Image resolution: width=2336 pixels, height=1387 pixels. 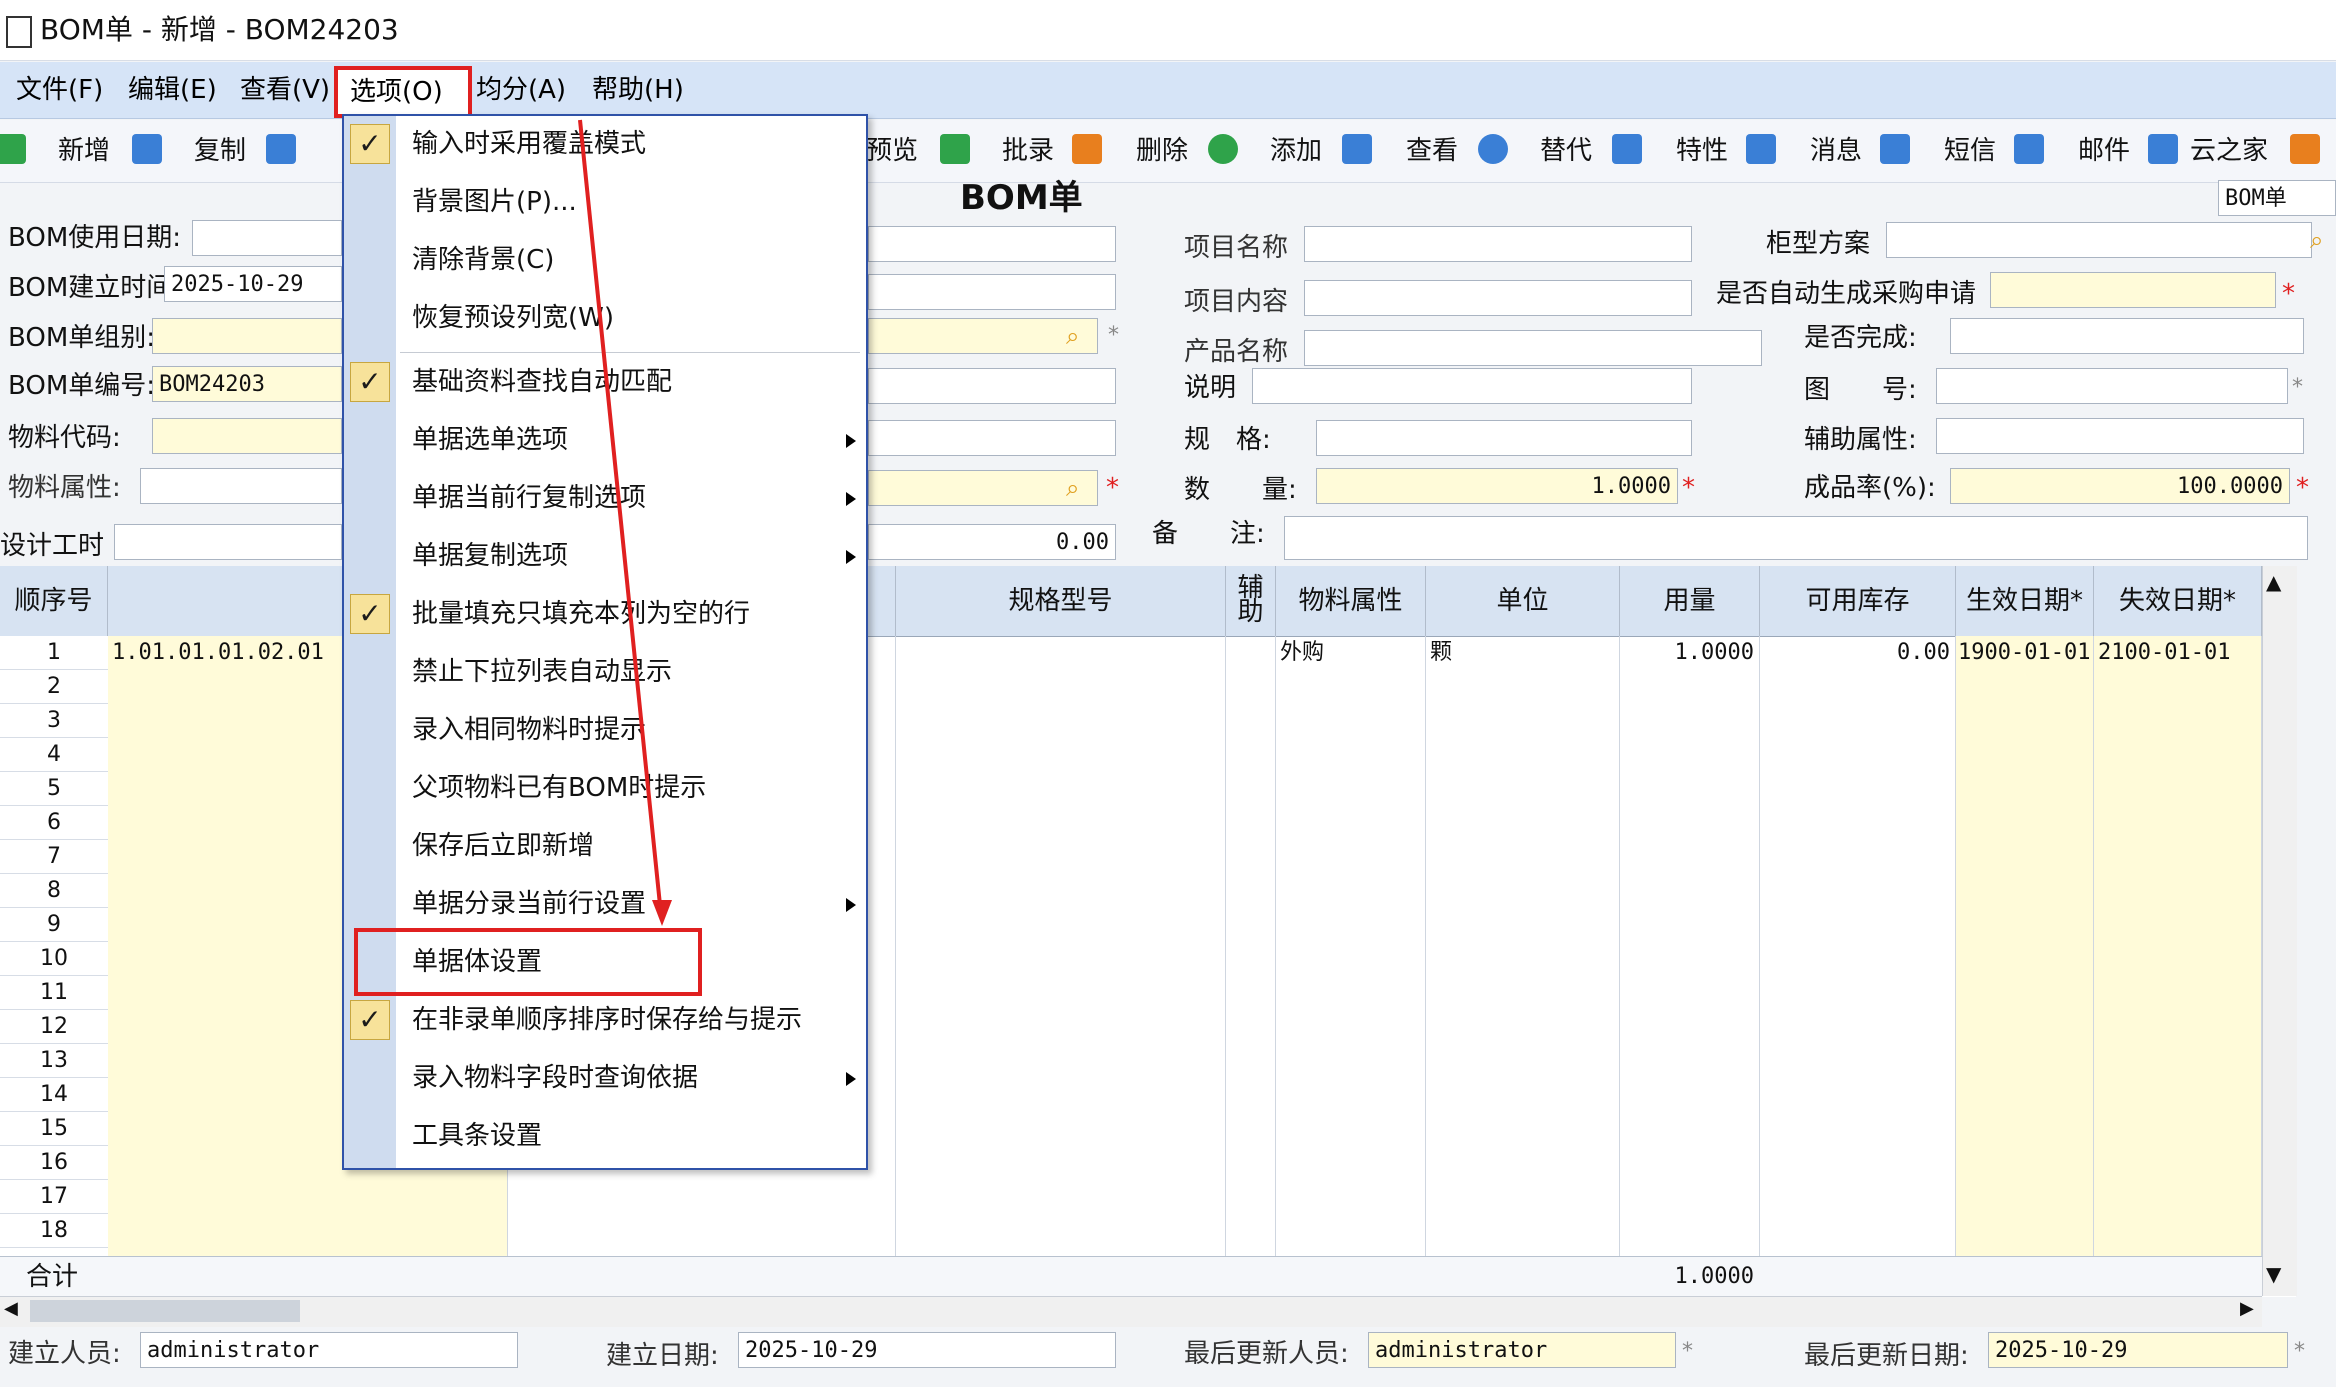 I want to click on arrow-head, so click(x=662, y=913).